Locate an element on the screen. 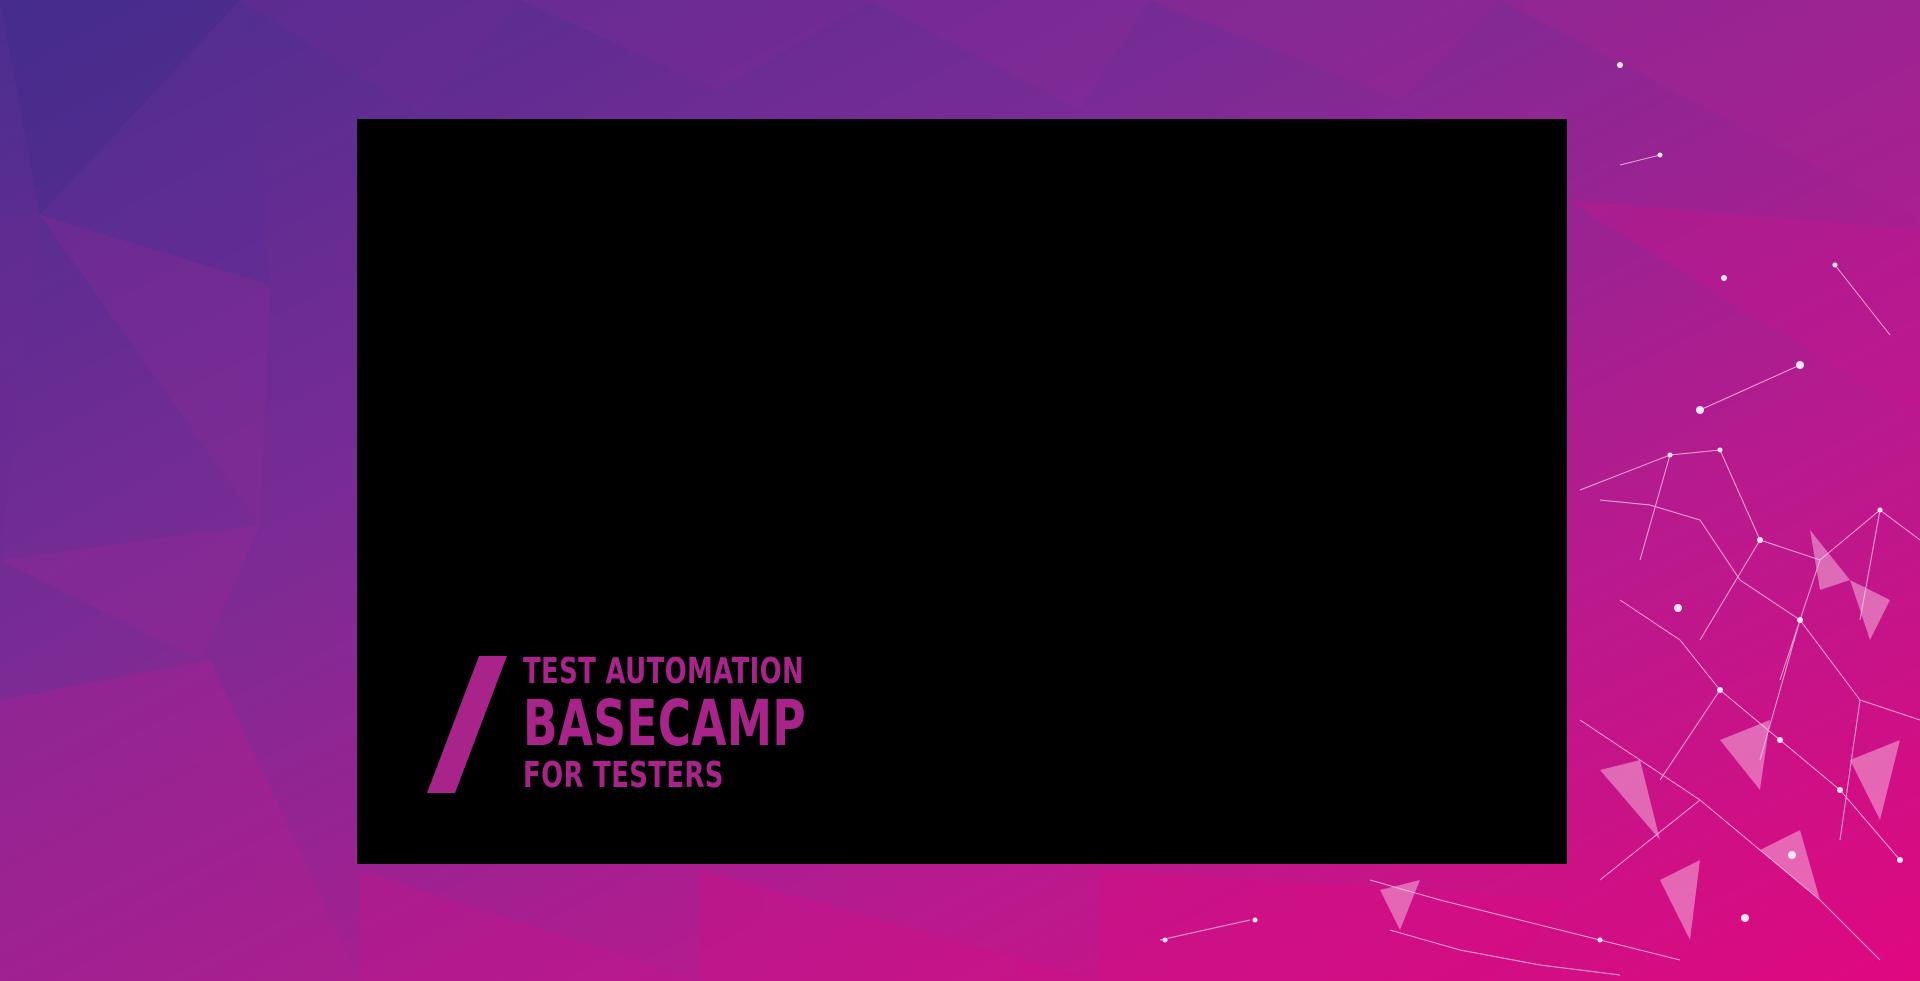 This screenshot has height=981, width=1920. brand-logo-text: TEST AUTOMATION BASECAMP FOR TESTERS is located at coordinates (664, 724).